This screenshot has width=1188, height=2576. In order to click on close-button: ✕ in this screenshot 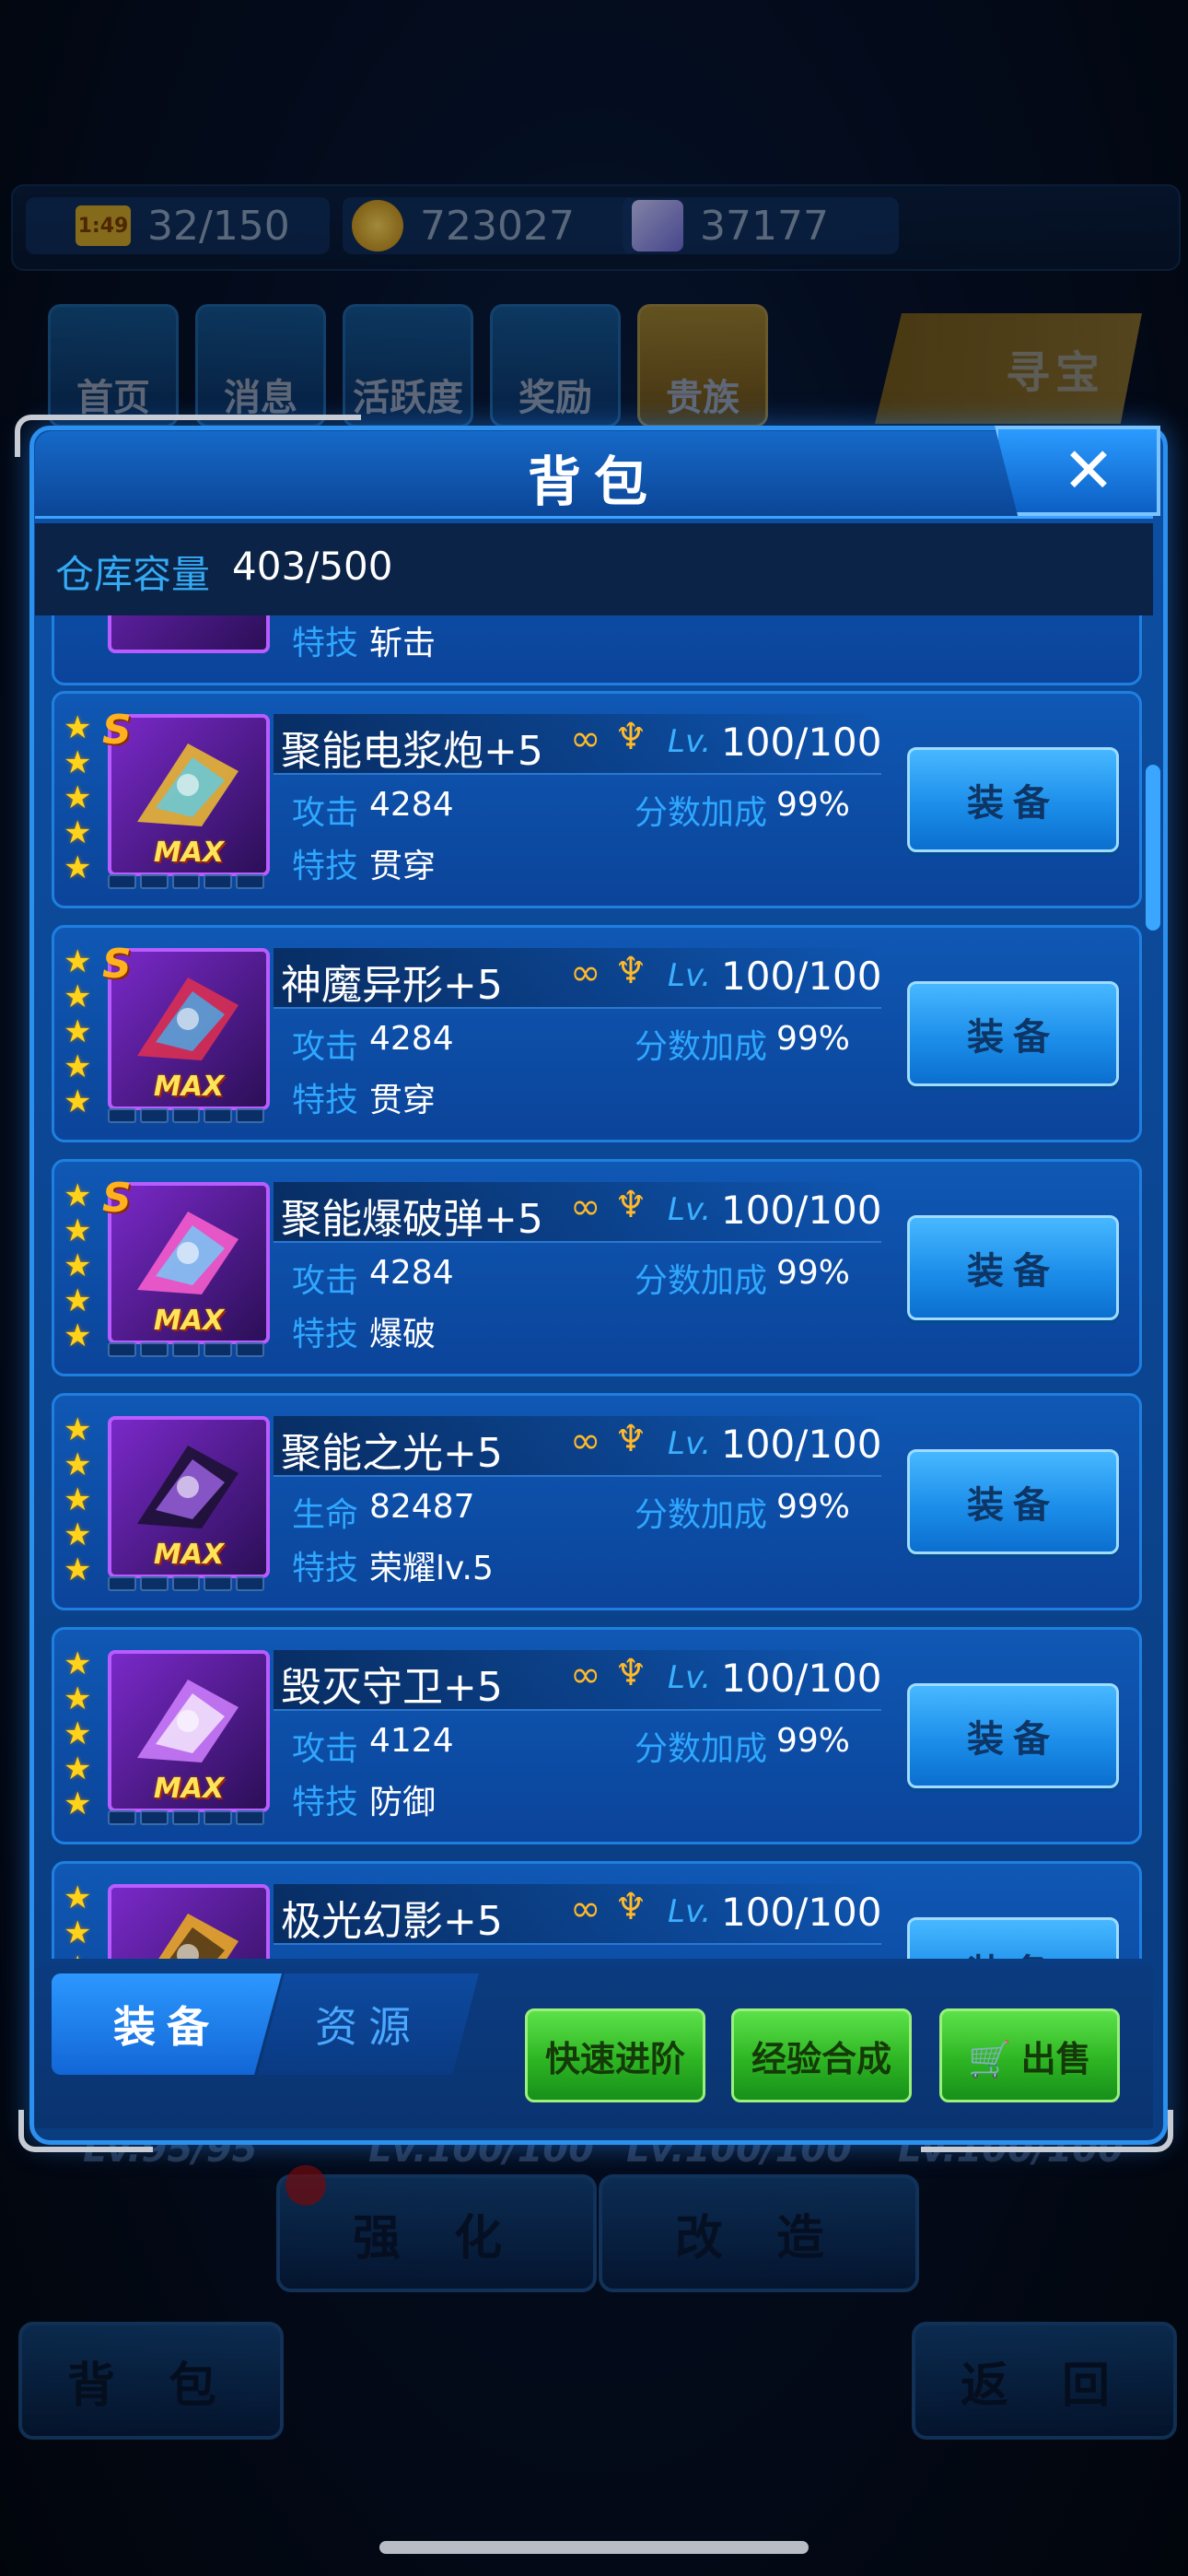, I will do `click(1077, 471)`.